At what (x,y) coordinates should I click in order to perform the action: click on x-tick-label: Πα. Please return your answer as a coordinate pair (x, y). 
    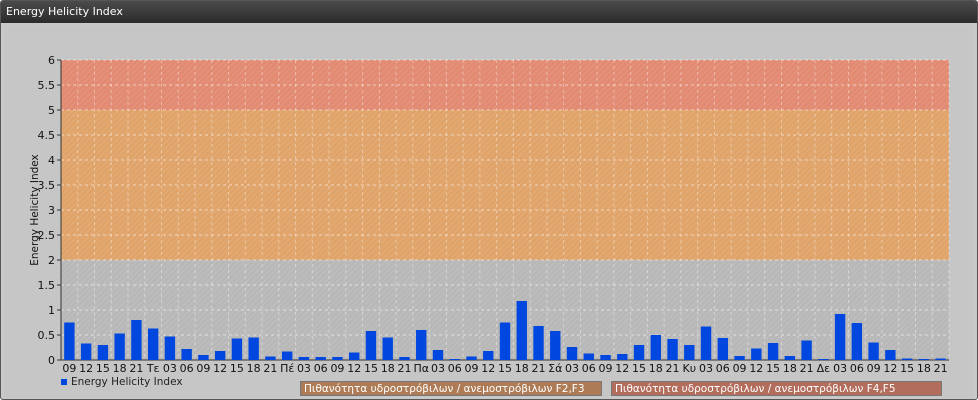
    Looking at the image, I should click on (421, 368).